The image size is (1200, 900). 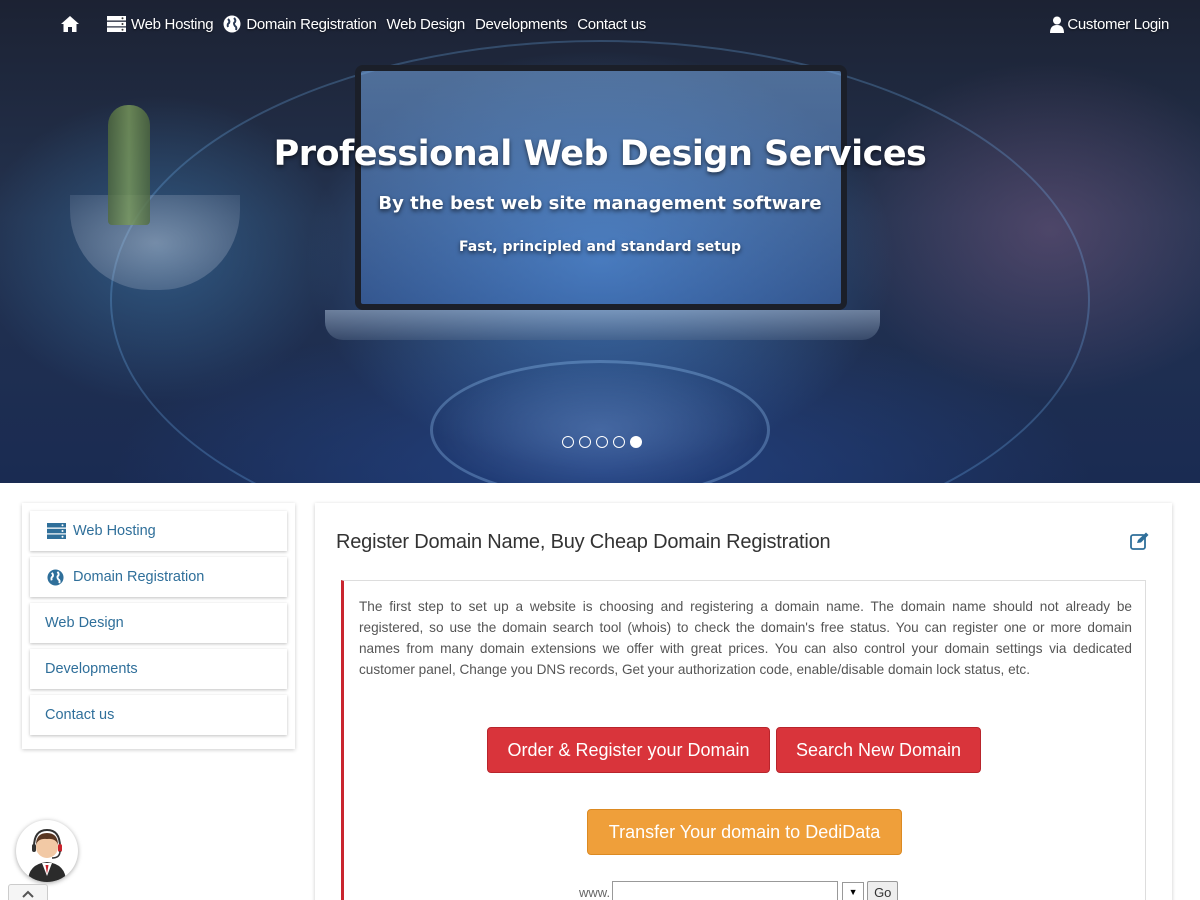 I want to click on nav-developments-label: Developments, so click(x=521, y=24).